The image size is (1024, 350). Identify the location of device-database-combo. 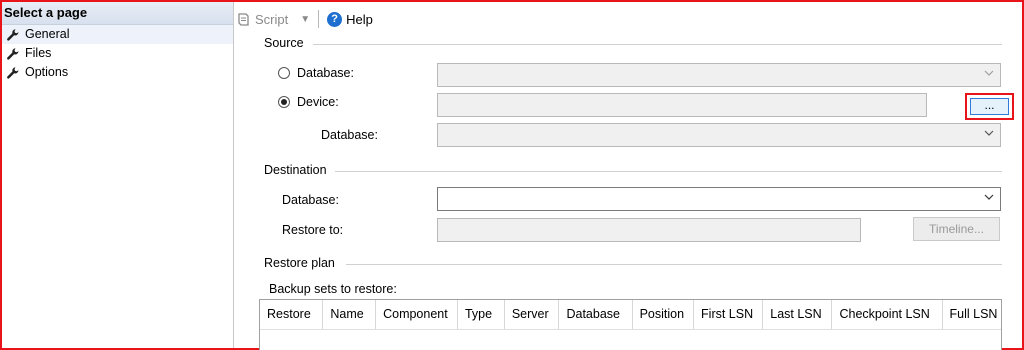
(719, 135).